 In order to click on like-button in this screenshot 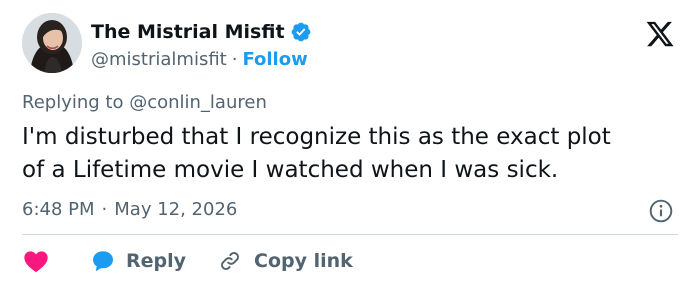, I will do `click(36, 261)`.